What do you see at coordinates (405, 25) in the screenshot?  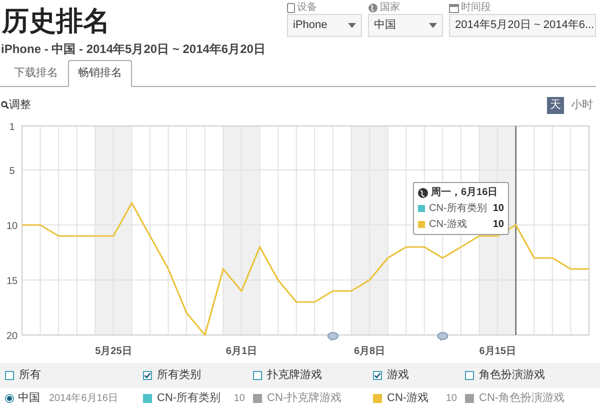 I see `filter-dropdown: 中国` at bounding box center [405, 25].